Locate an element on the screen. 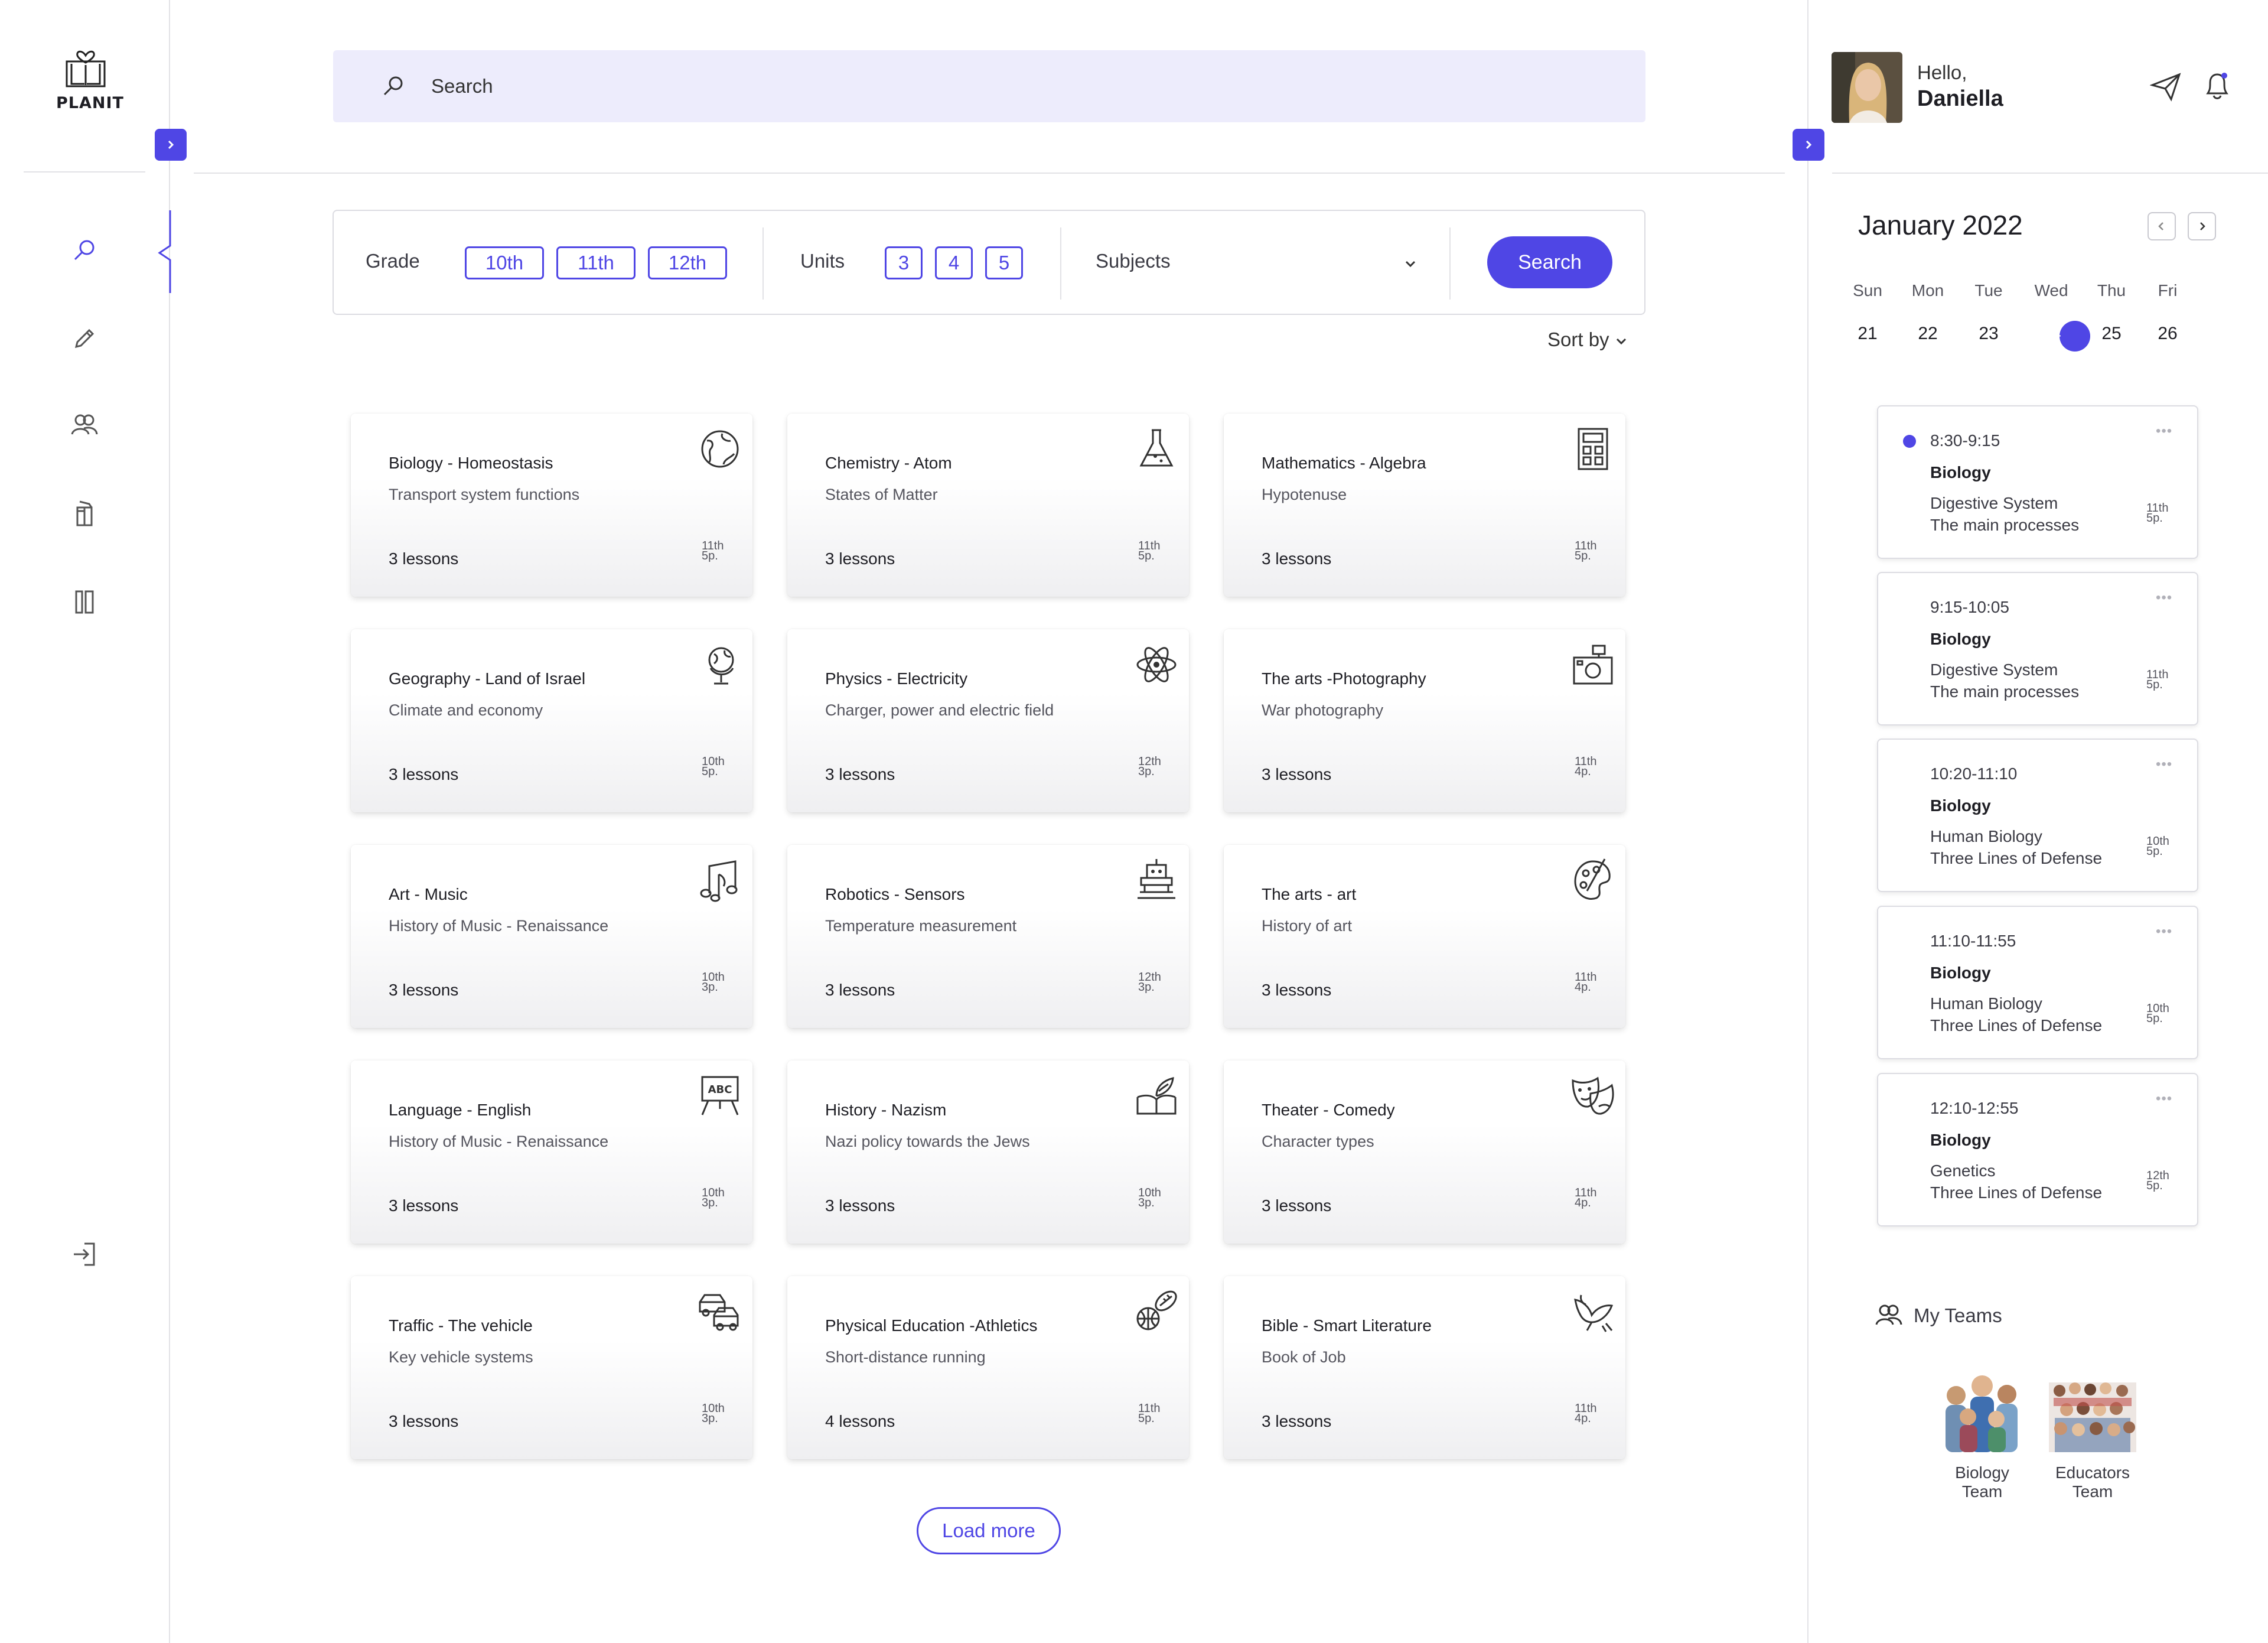 Image resolution: width=2268 pixels, height=1643 pixels. team-biology: Biology Team is located at coordinates (1982, 1433).